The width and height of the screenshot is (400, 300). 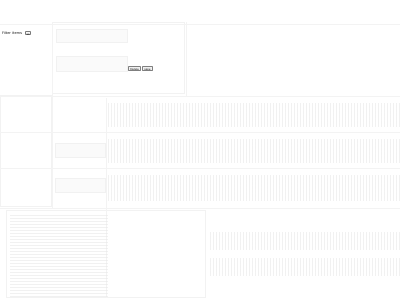 I want to click on filter-select: ss, so click(x=28, y=33).